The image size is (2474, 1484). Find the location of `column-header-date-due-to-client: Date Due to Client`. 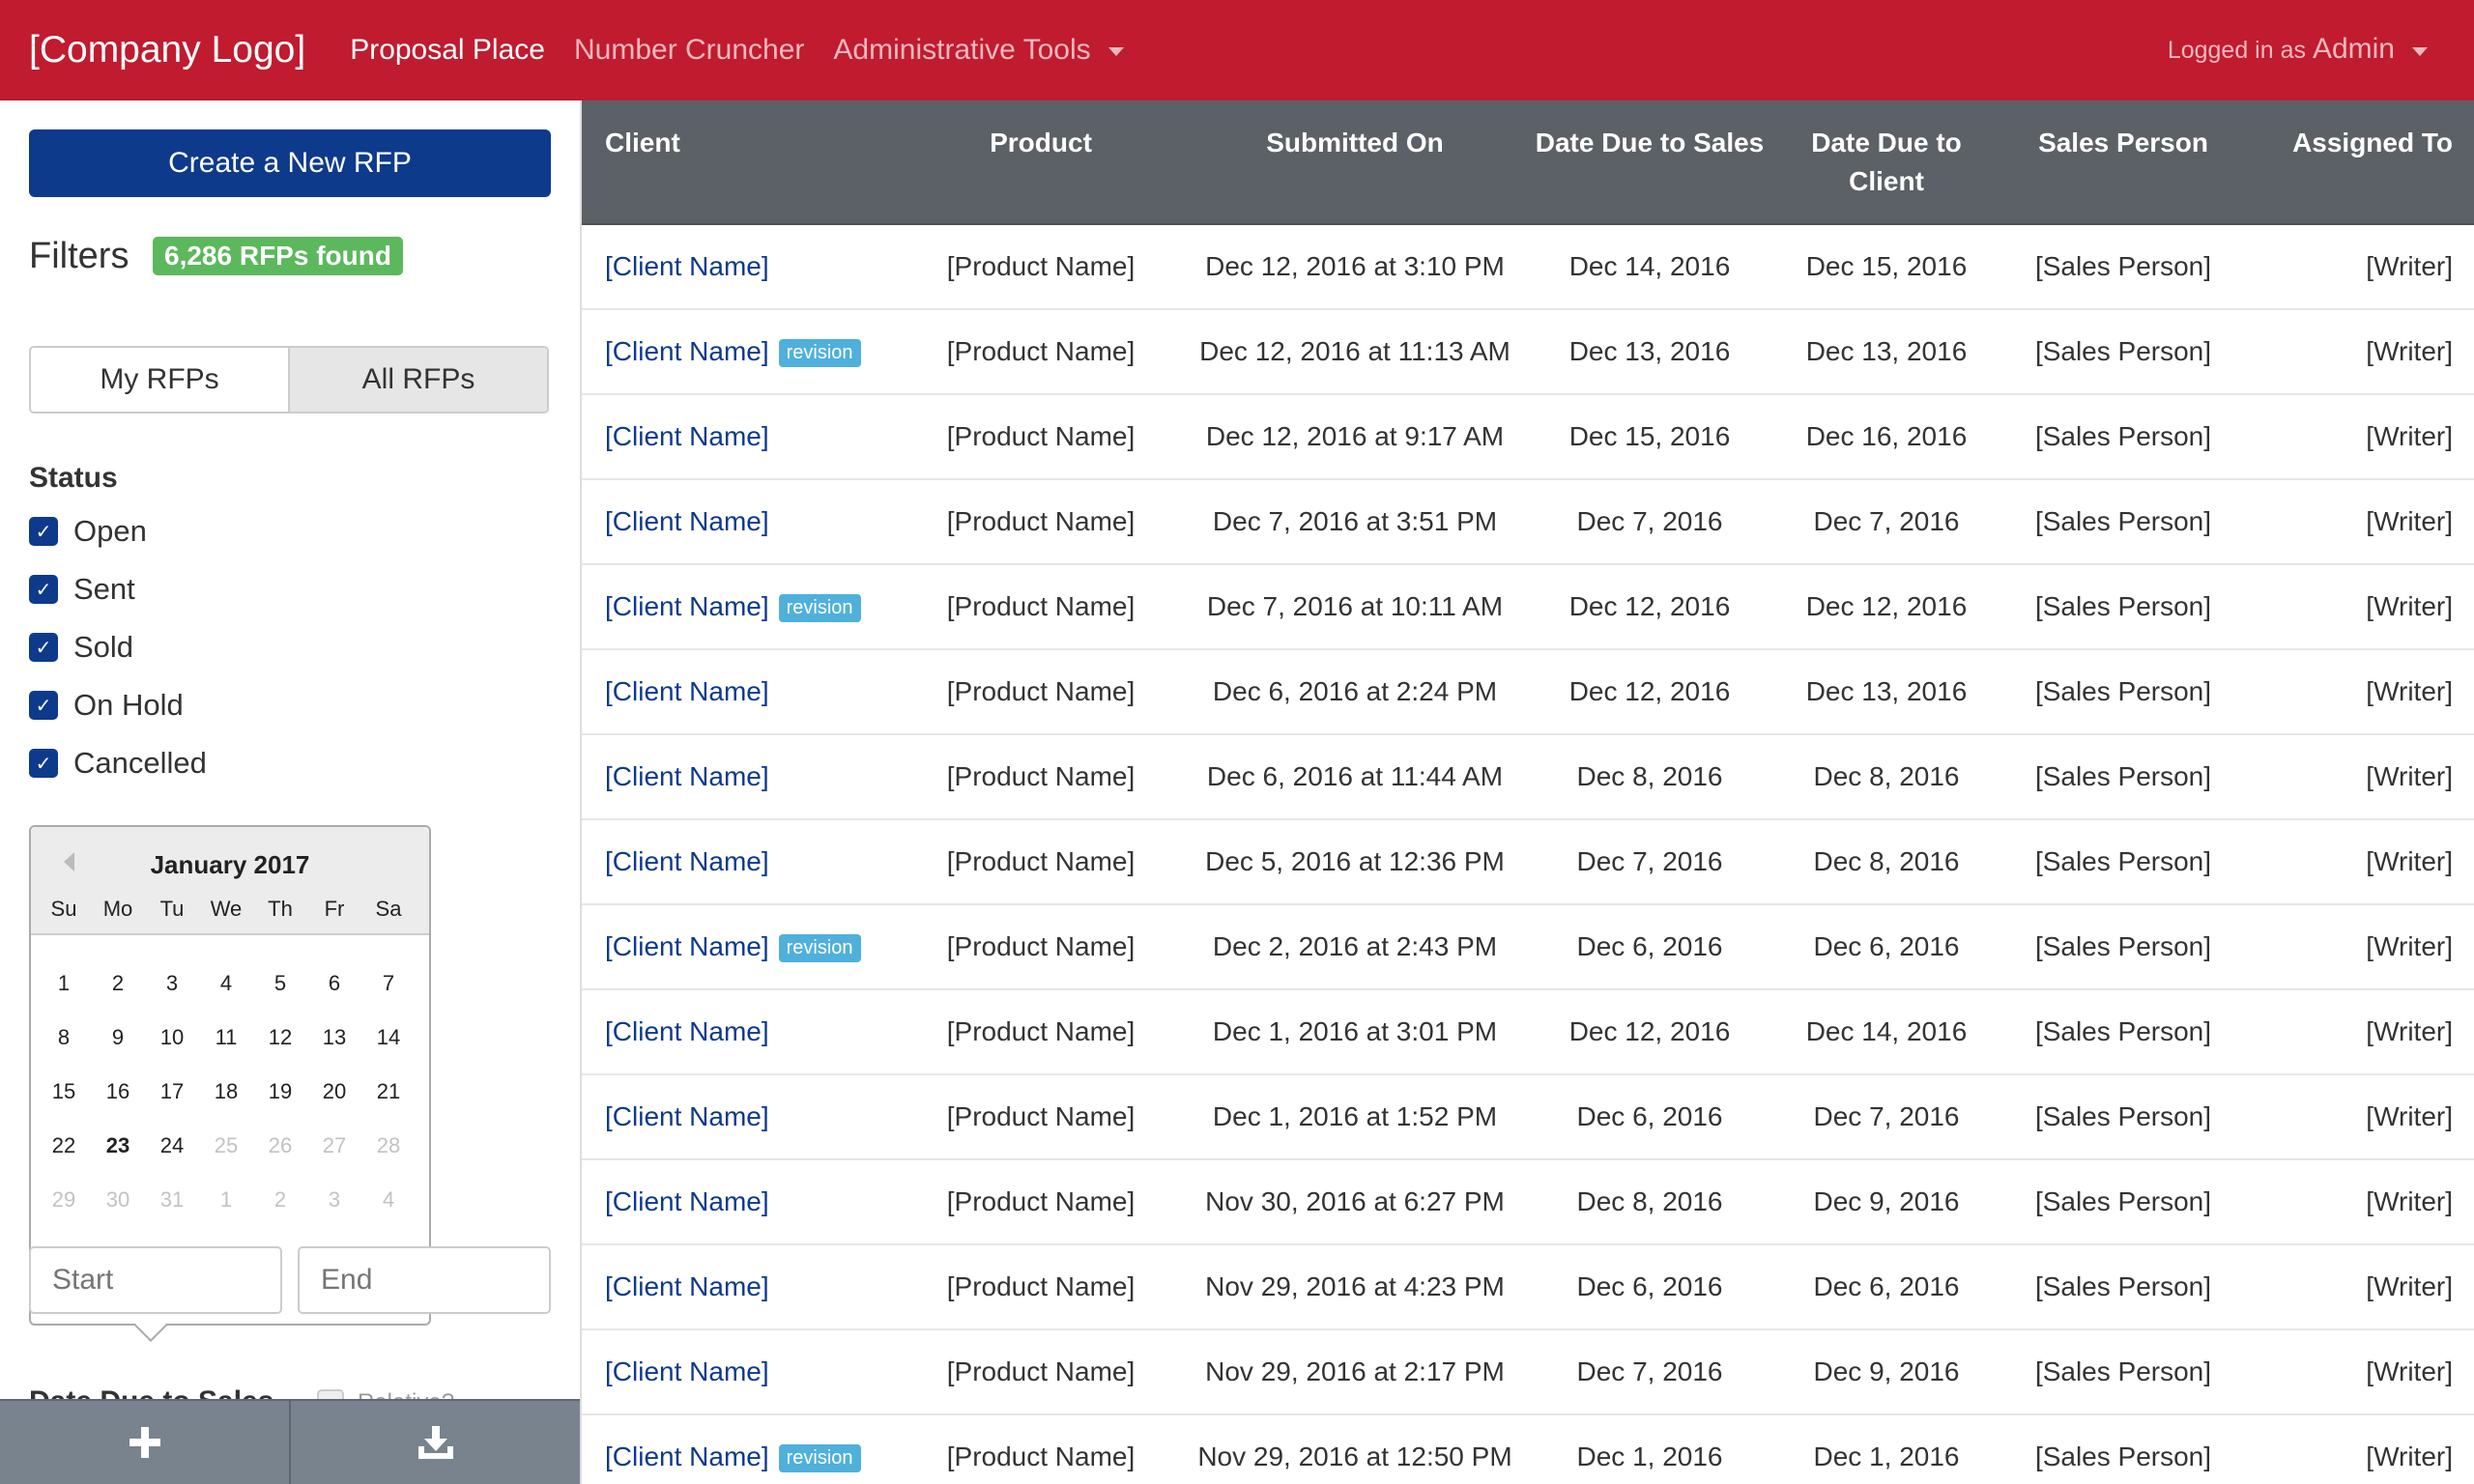

column-header-date-due-to-client: Date Due to Client is located at coordinates (1886, 162).